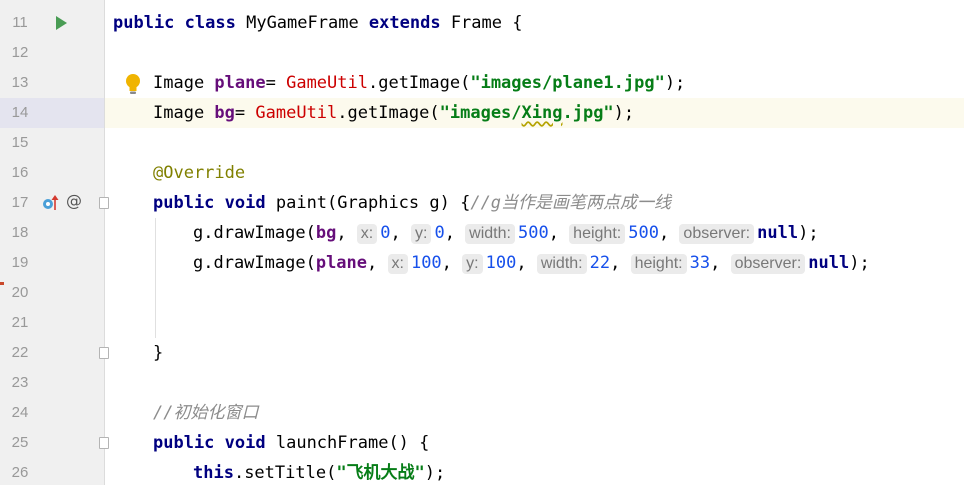 The height and width of the screenshot is (488, 964). I want to click on code-row: 12, so click(482, 53).